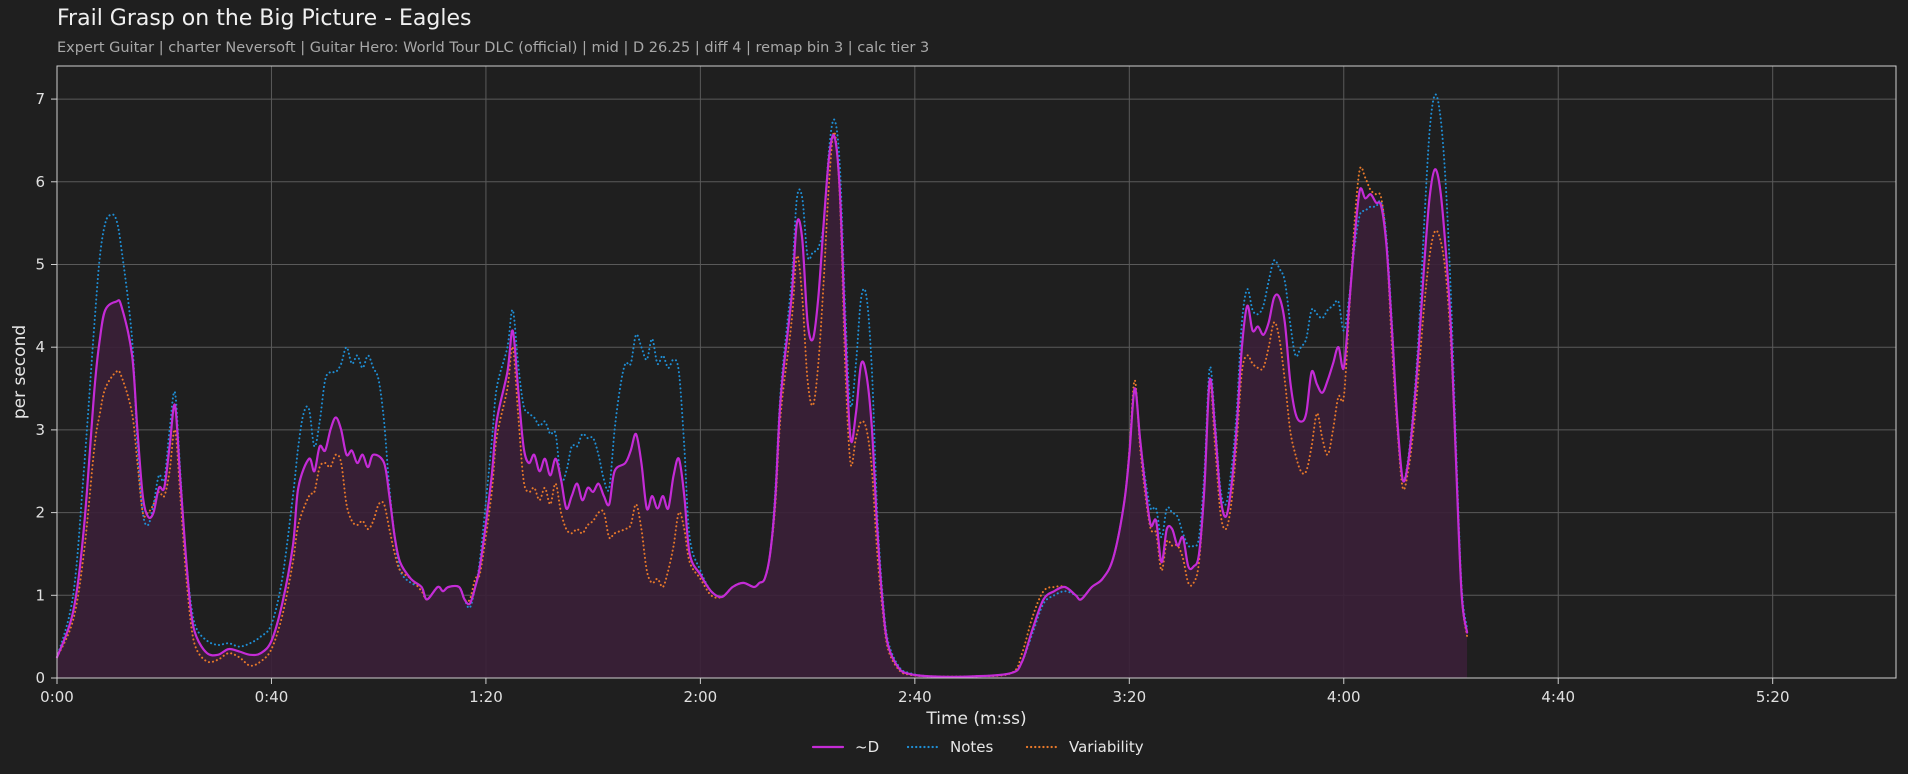 The width and height of the screenshot is (1908, 774). I want to click on y-tick-label: 3, so click(40, 430).